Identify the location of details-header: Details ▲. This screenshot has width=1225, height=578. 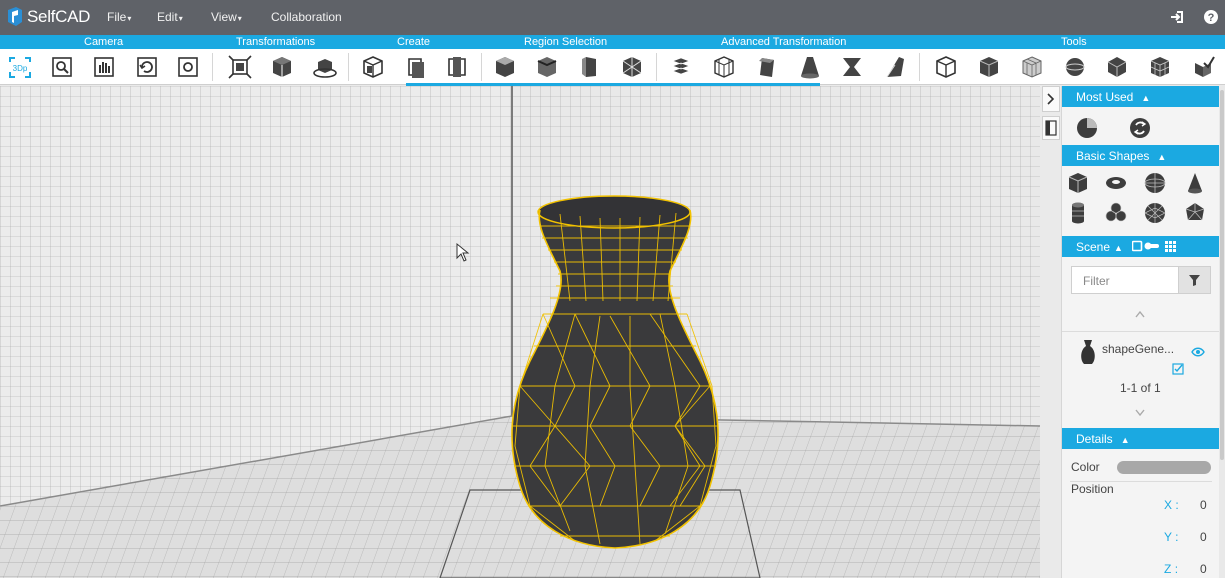
(1141, 438).